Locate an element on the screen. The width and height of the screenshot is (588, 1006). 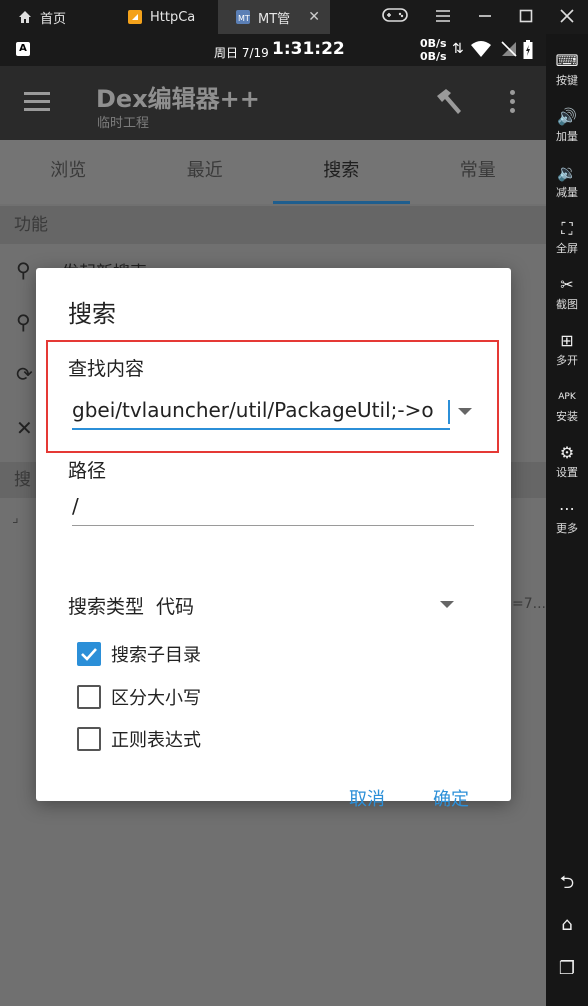
option-label: 正则表达式 is located at coordinates (156, 740).